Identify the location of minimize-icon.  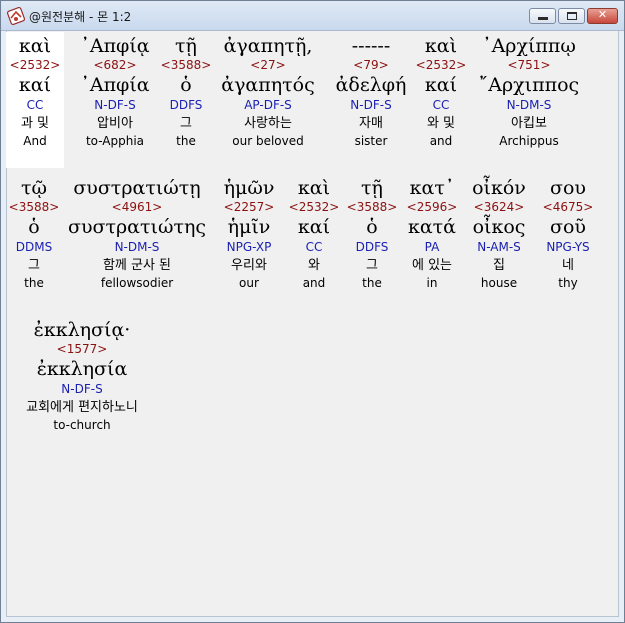
(543, 18).